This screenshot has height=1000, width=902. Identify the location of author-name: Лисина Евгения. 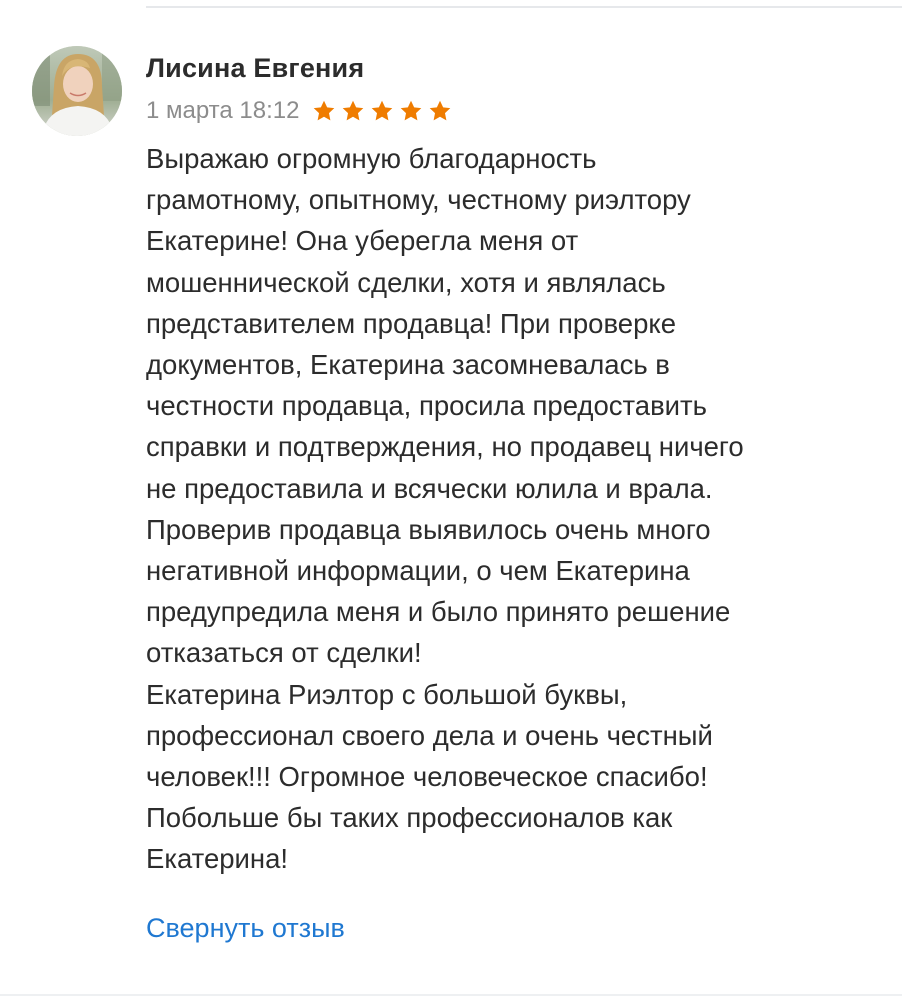
(516, 68).